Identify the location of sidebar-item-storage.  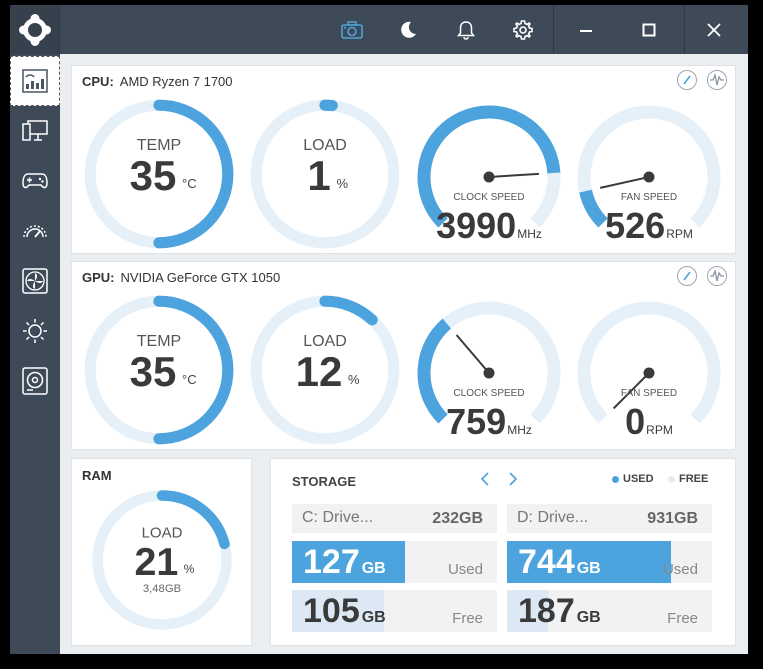
(35, 381).